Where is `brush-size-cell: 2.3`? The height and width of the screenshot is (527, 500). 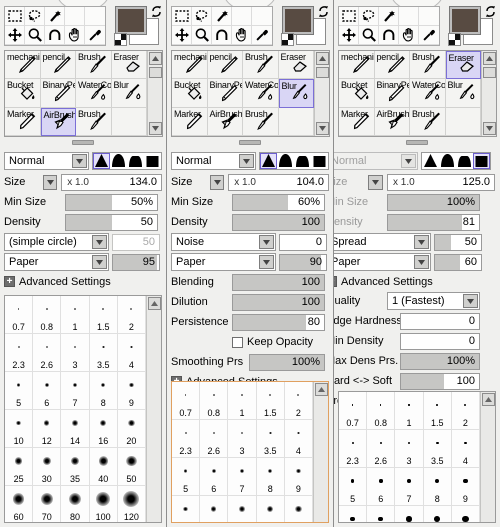
brush-size-cell: 2.3 is located at coordinates (353, 449).